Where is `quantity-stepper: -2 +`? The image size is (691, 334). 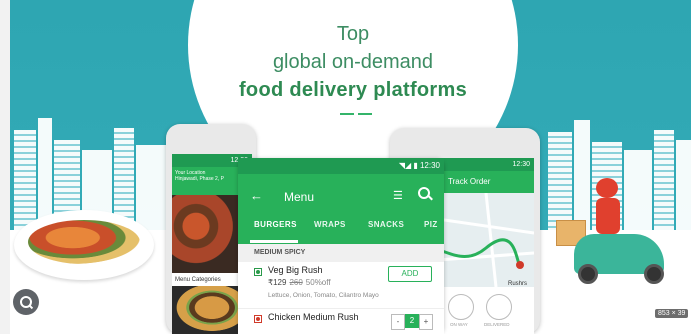 quantity-stepper: -2 + is located at coordinates (412, 322).